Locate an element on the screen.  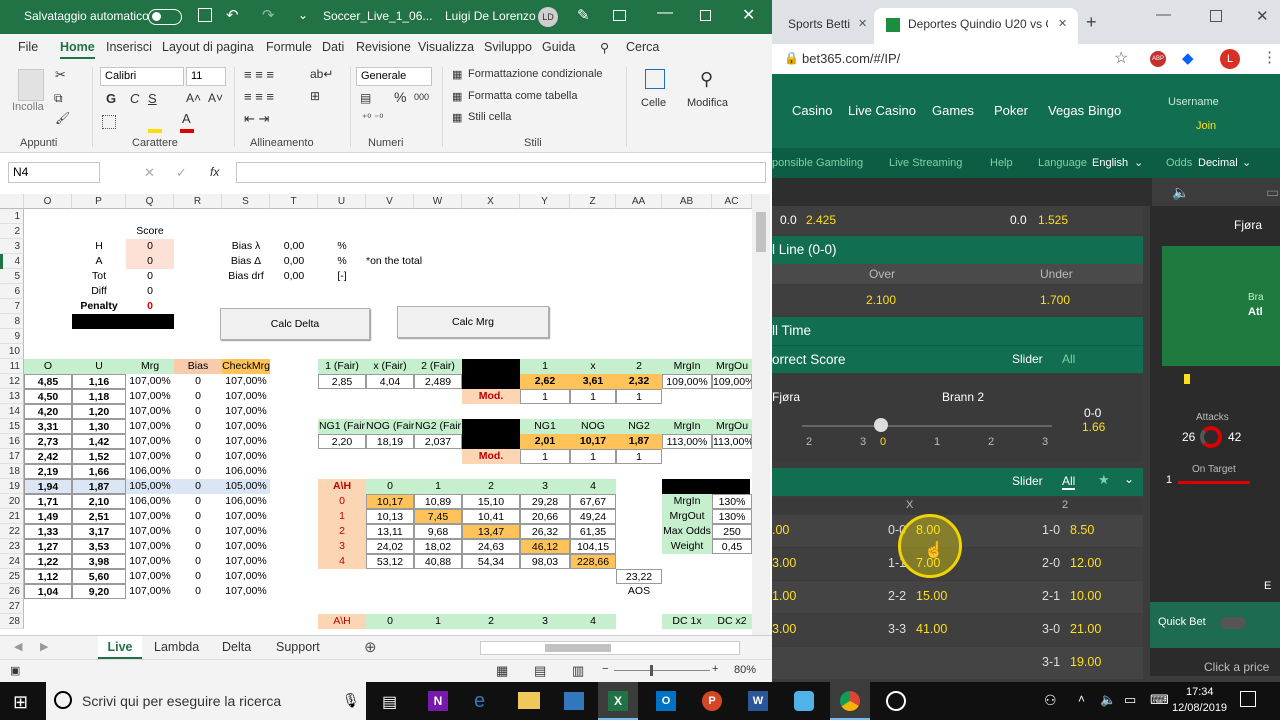
table-cell: 1,30 is located at coordinates (99, 426).